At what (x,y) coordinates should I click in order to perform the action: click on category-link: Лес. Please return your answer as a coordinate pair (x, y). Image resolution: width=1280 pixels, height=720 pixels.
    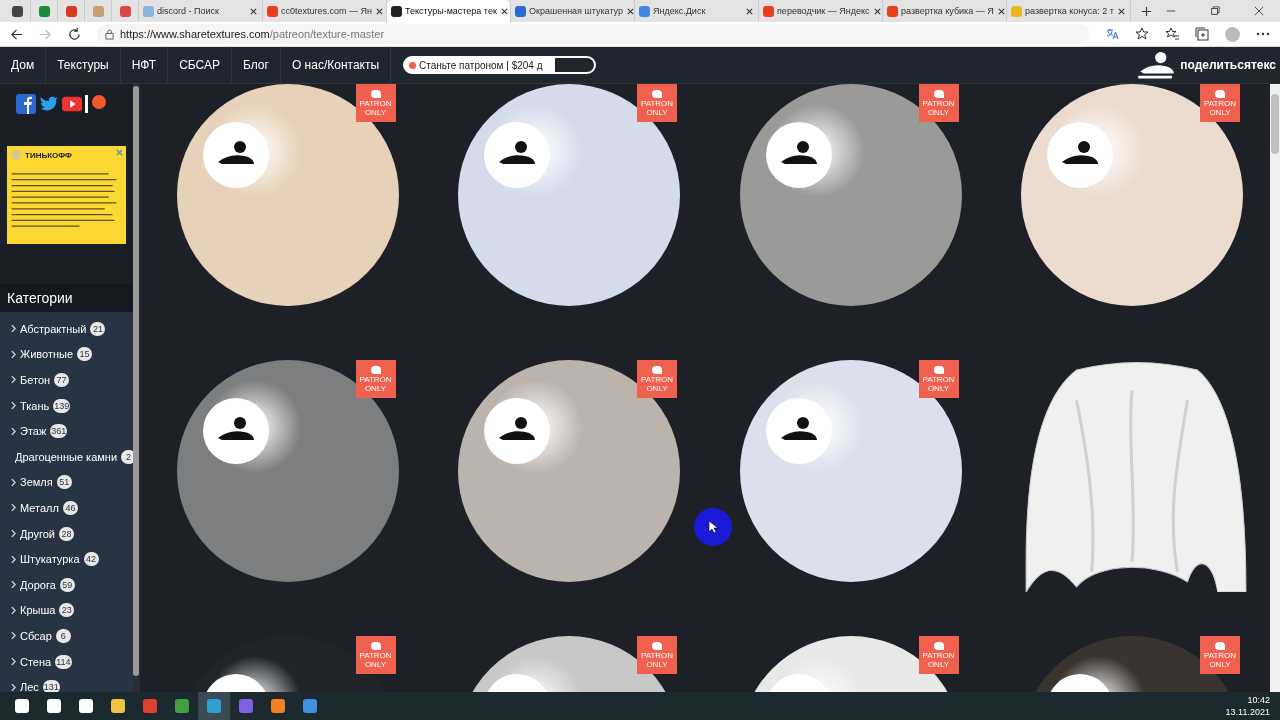
    Looking at the image, I should click on (29, 686).